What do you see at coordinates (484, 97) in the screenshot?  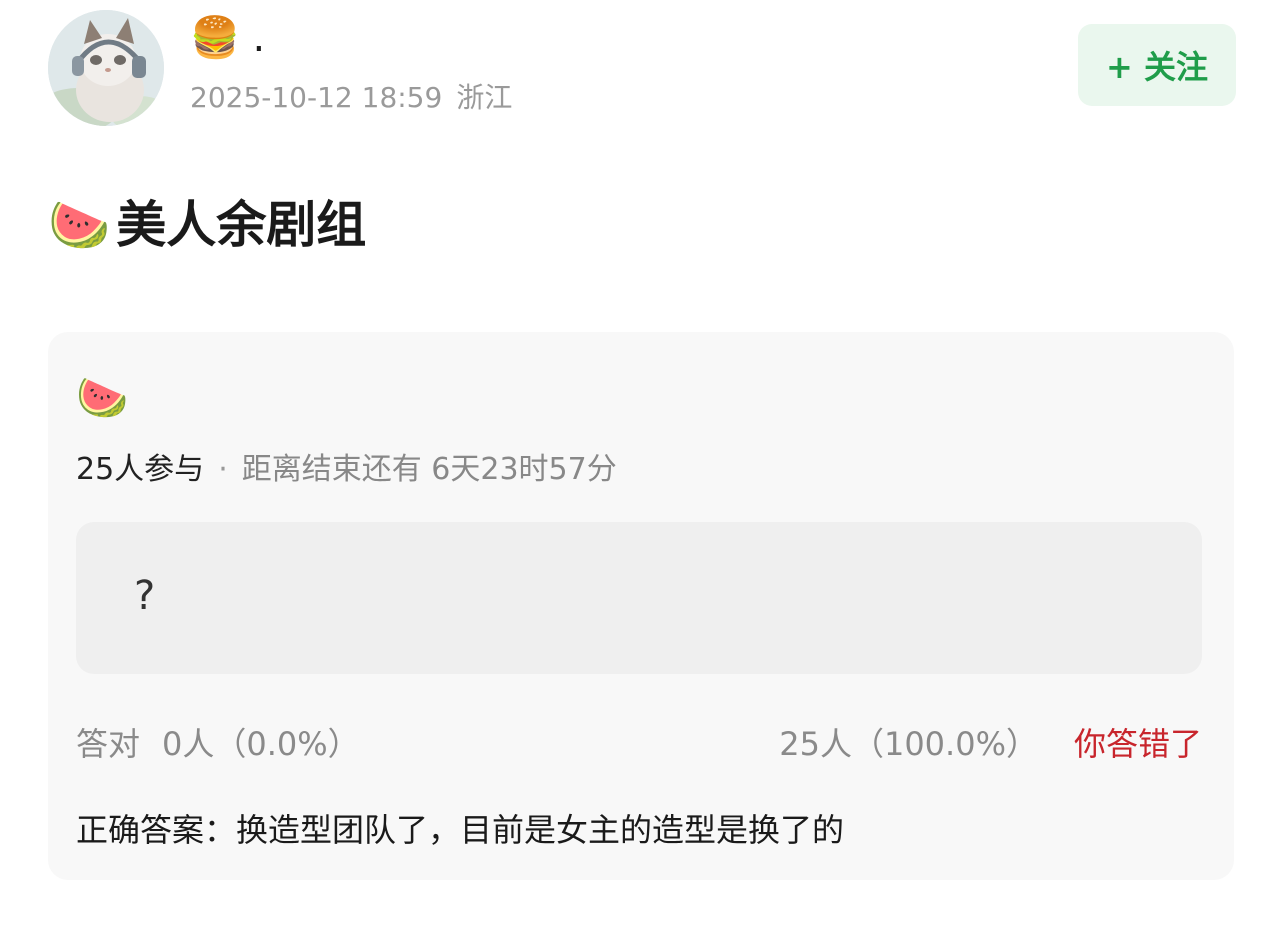 I see `post-location: 浙江` at bounding box center [484, 97].